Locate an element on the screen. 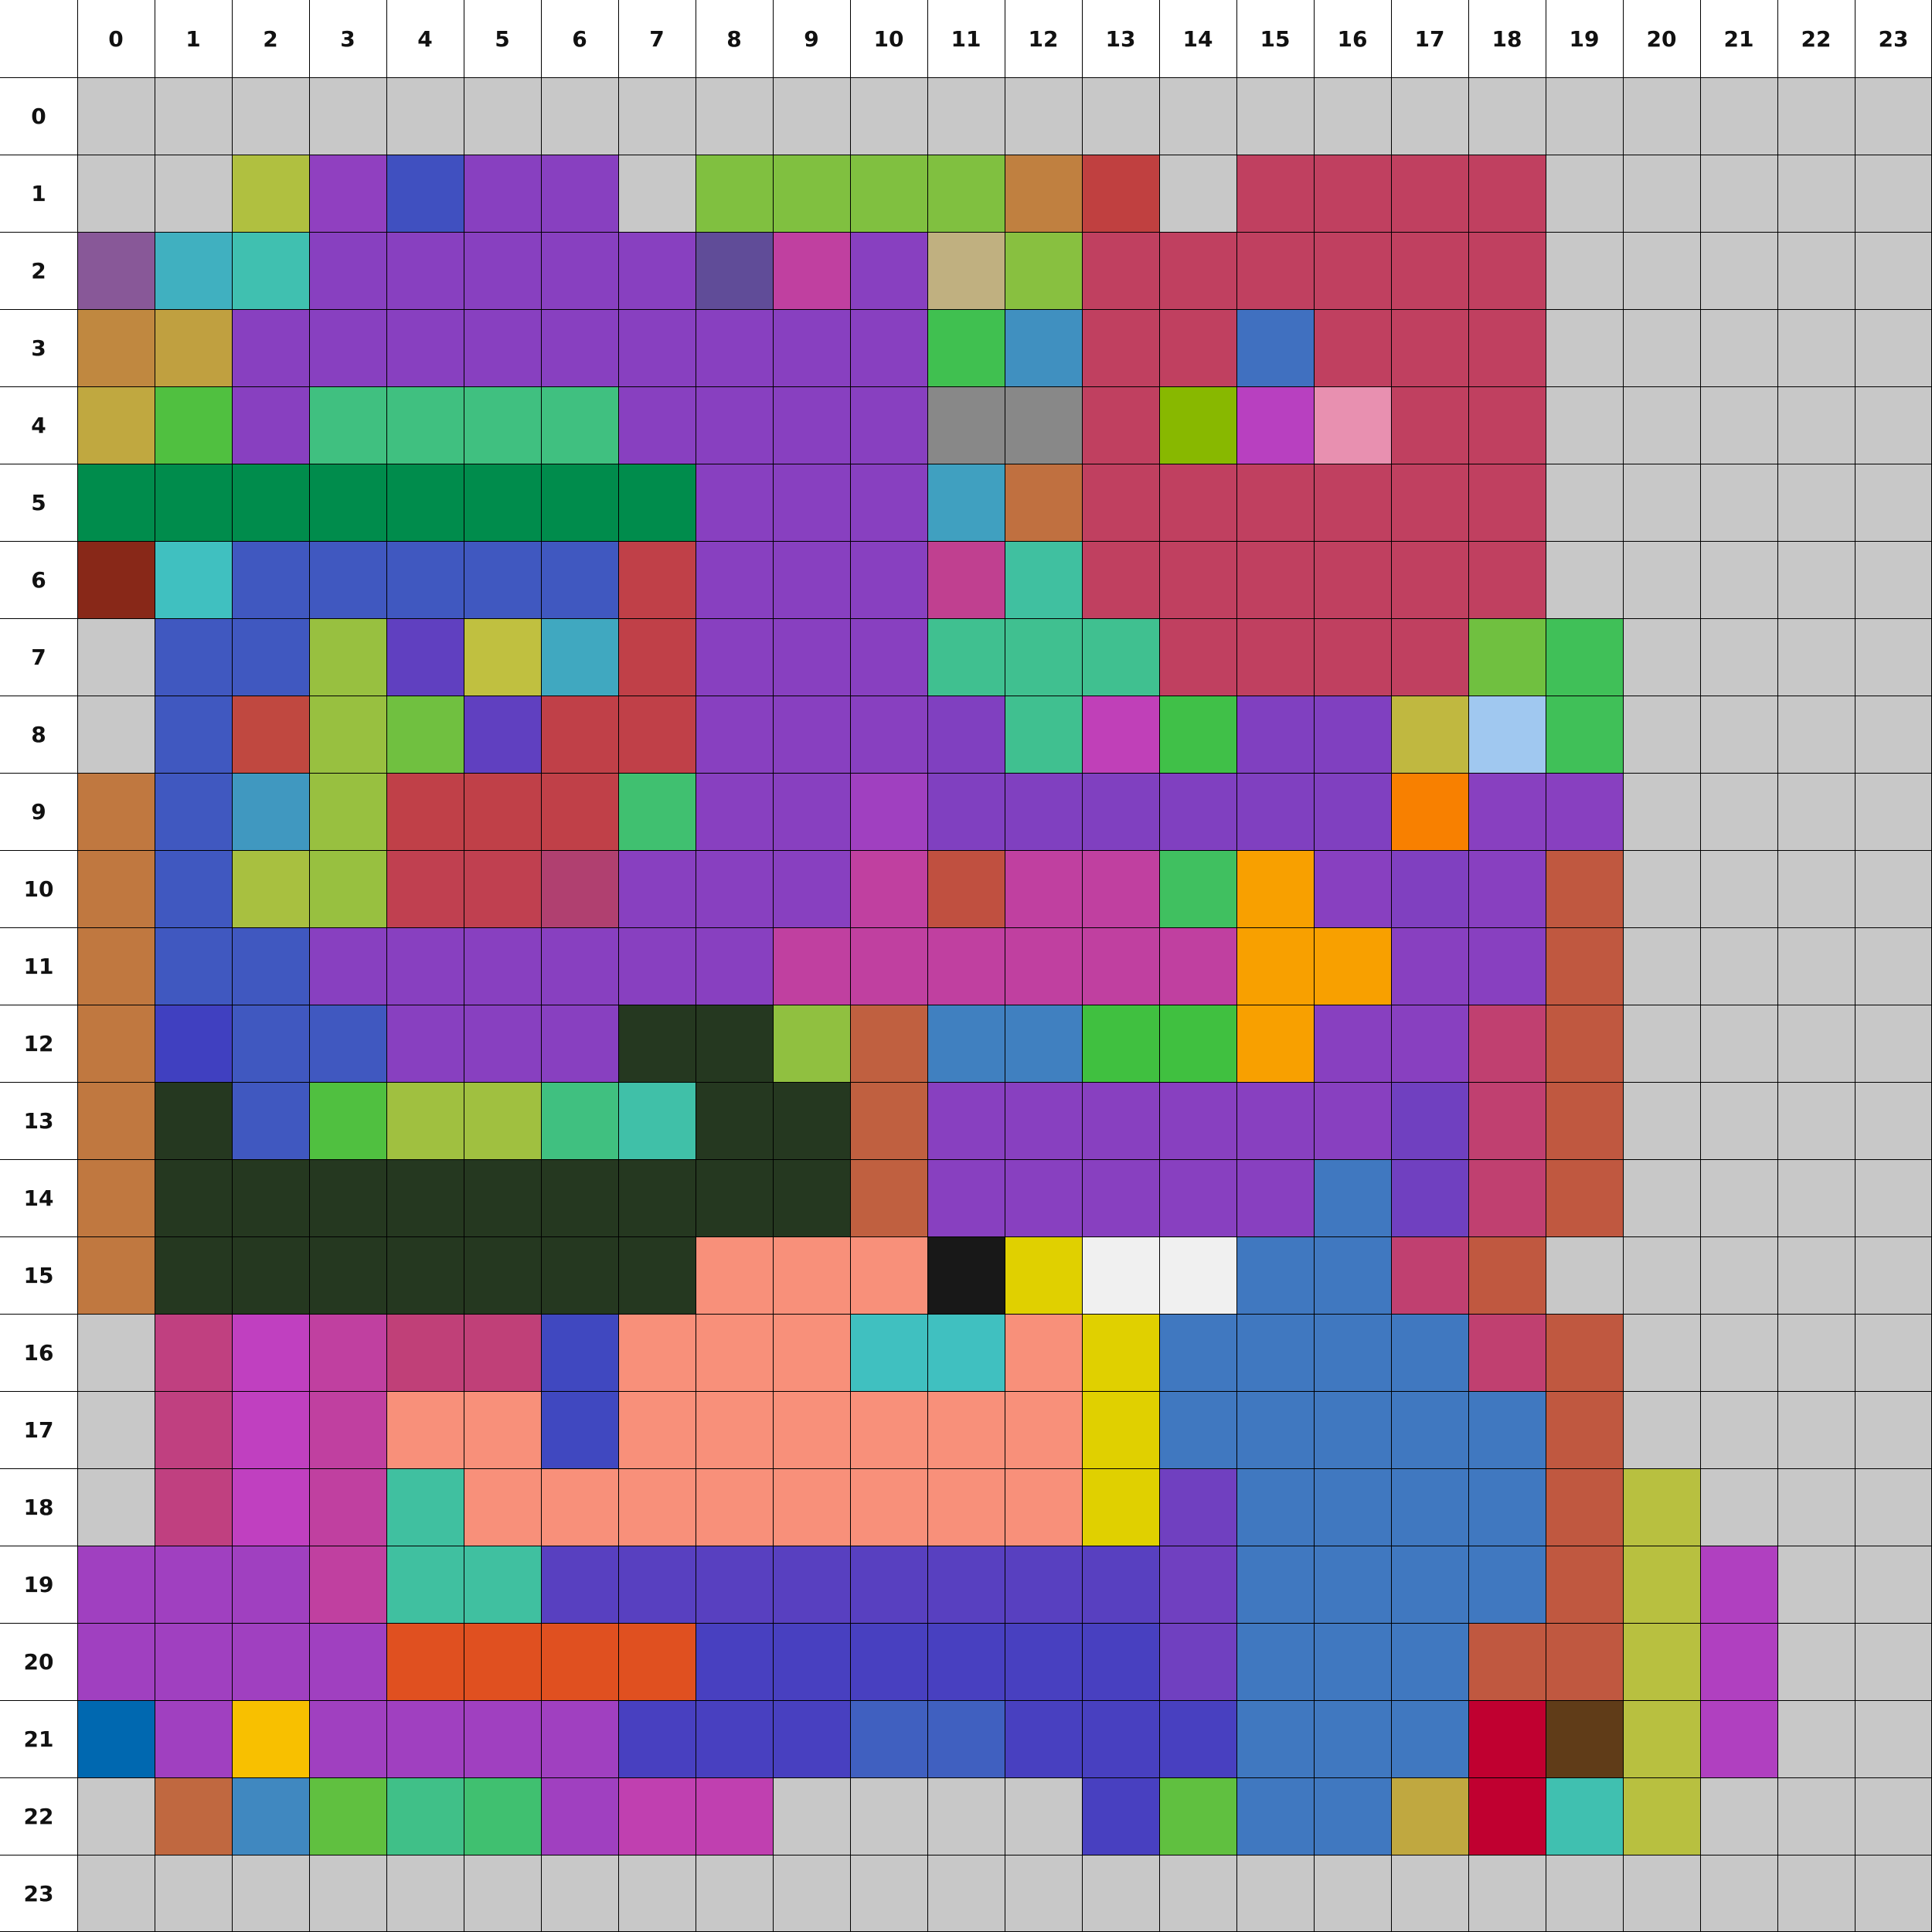 Image resolution: width=1932 pixels, height=1932 pixels. grid-cell-r23-c11 is located at coordinates (966, 1894).